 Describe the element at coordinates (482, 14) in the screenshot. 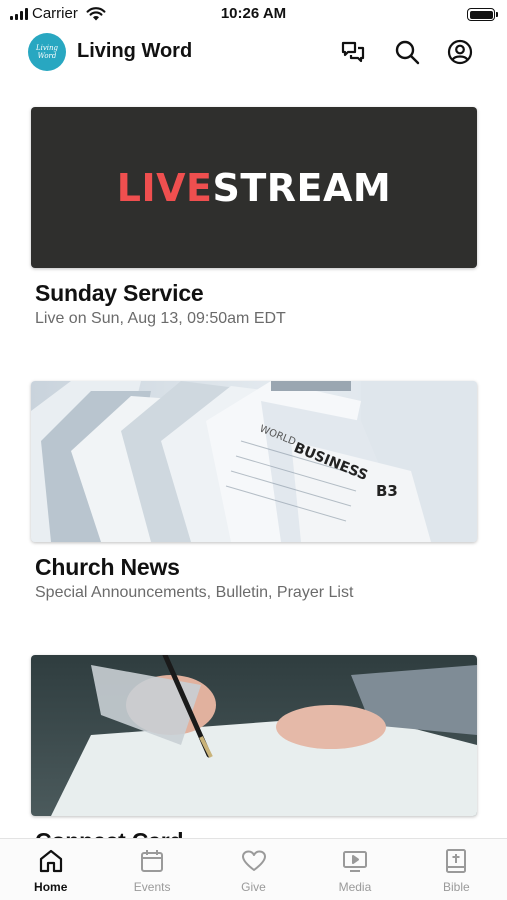

I see `battery-icon` at that location.